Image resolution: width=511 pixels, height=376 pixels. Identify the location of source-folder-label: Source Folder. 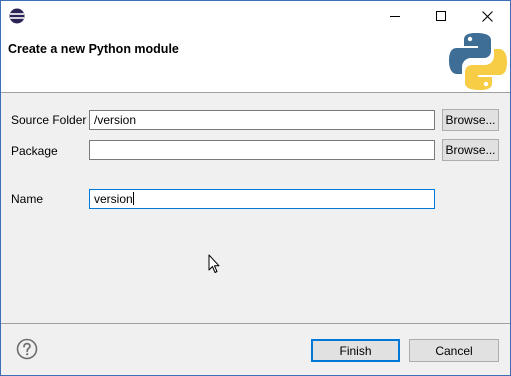
(49, 120).